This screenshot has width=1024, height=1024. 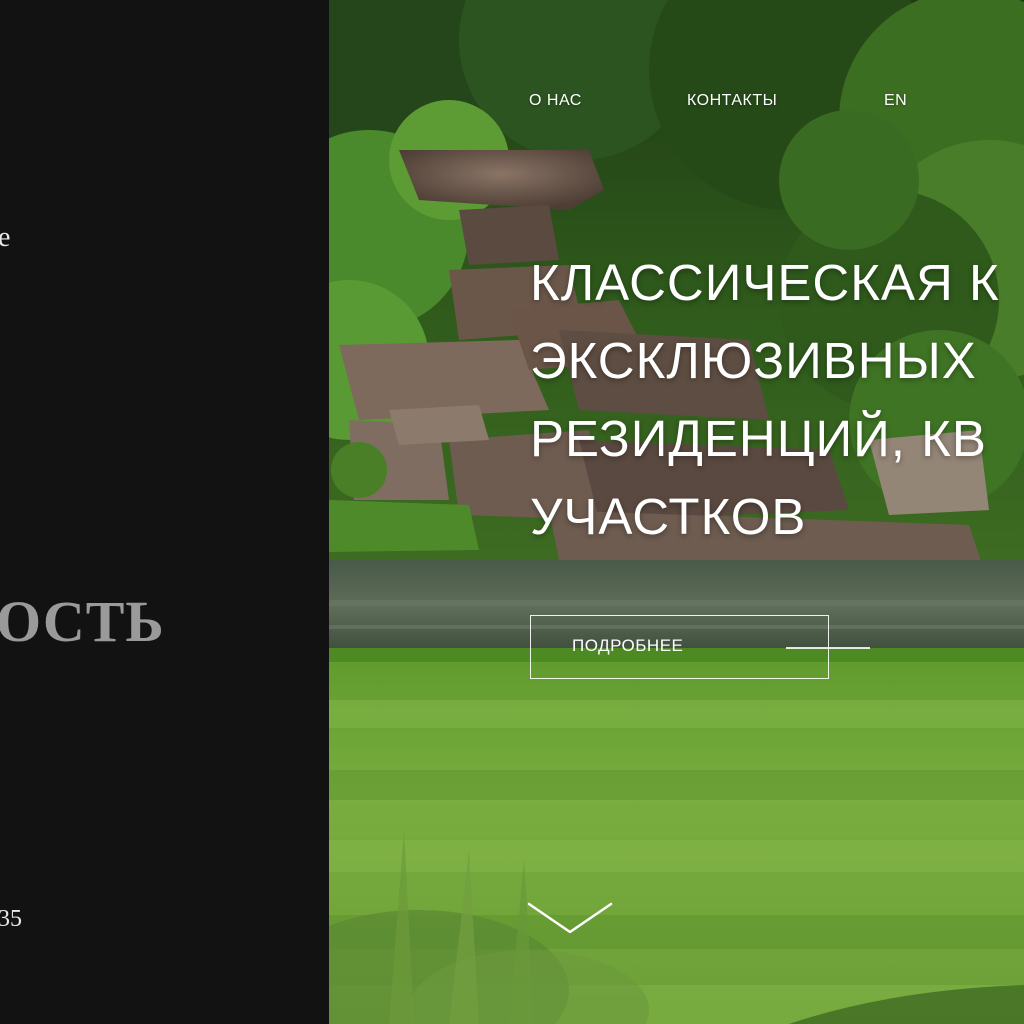 What do you see at coordinates (555, 101) in the screenshot?
I see `nav-link-about: О НАС` at bounding box center [555, 101].